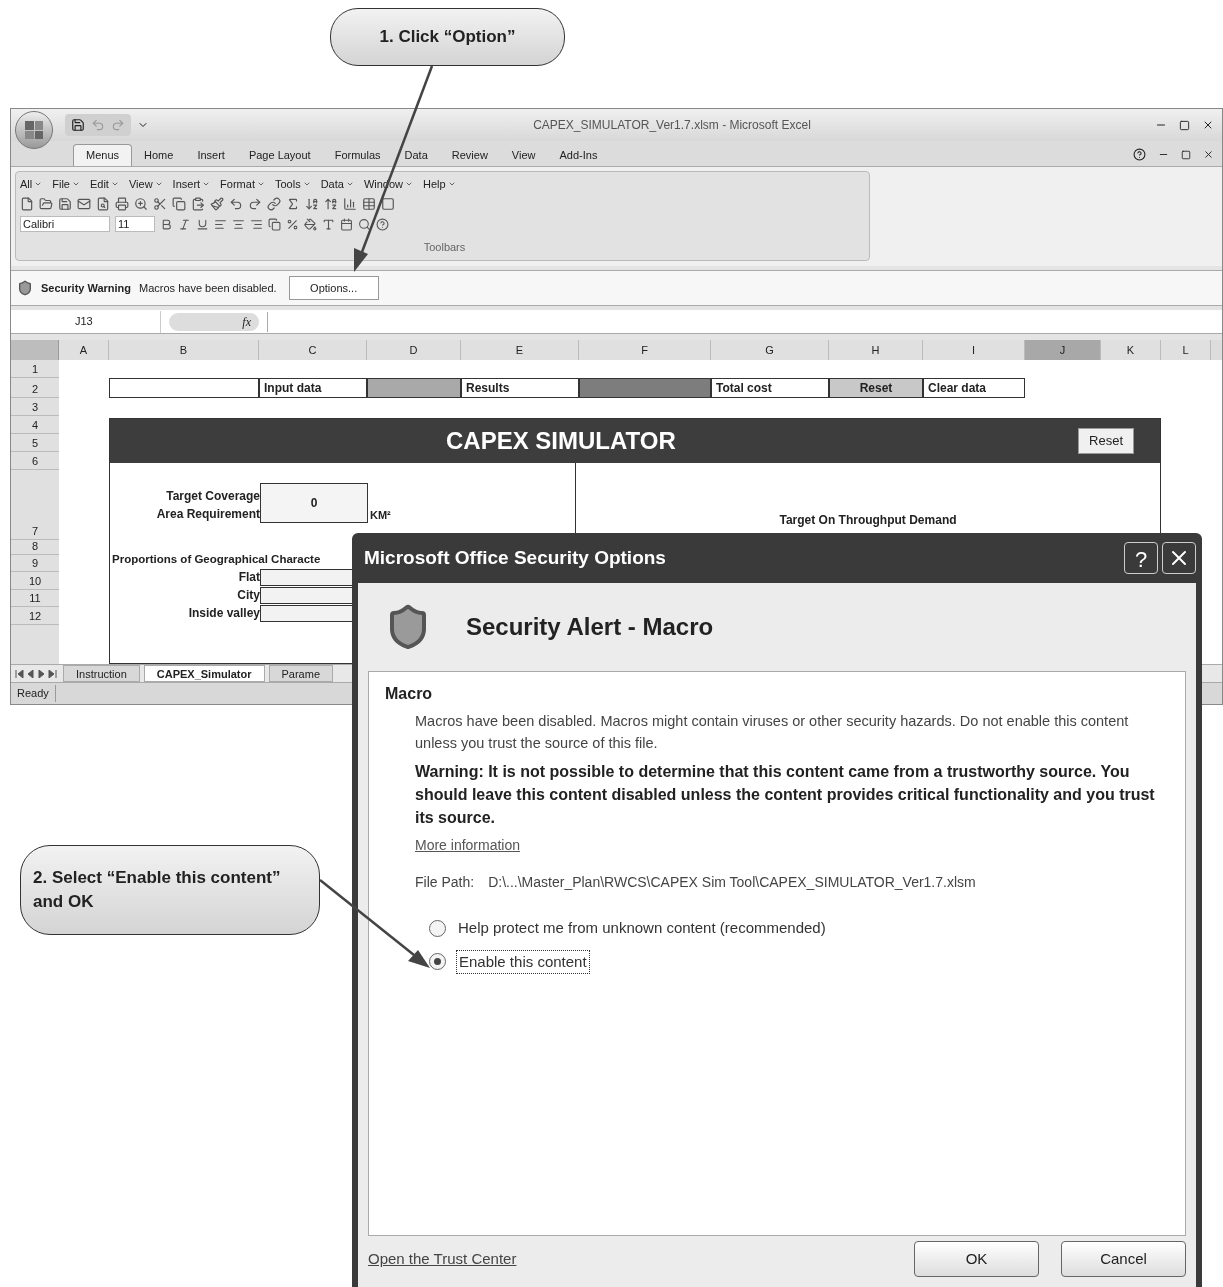 This screenshot has height=1287, width=1223. What do you see at coordinates (279, 155) in the screenshot?
I see `ribbon-tab: Page Layout` at bounding box center [279, 155].